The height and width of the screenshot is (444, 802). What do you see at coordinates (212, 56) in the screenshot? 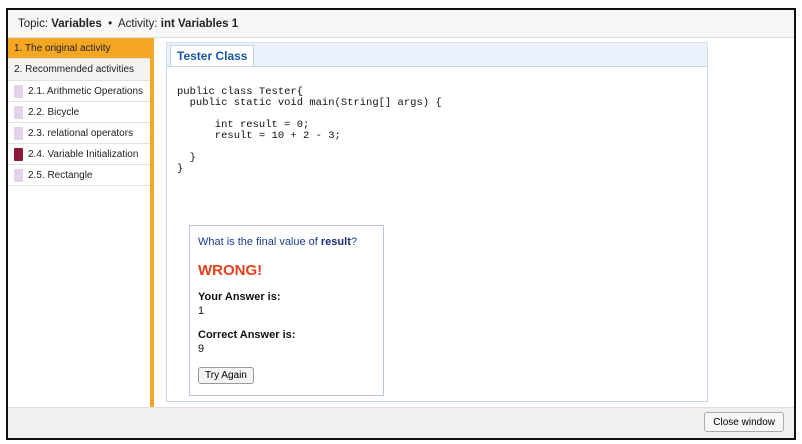
I see `tab-tester-class: Tester Class` at bounding box center [212, 56].